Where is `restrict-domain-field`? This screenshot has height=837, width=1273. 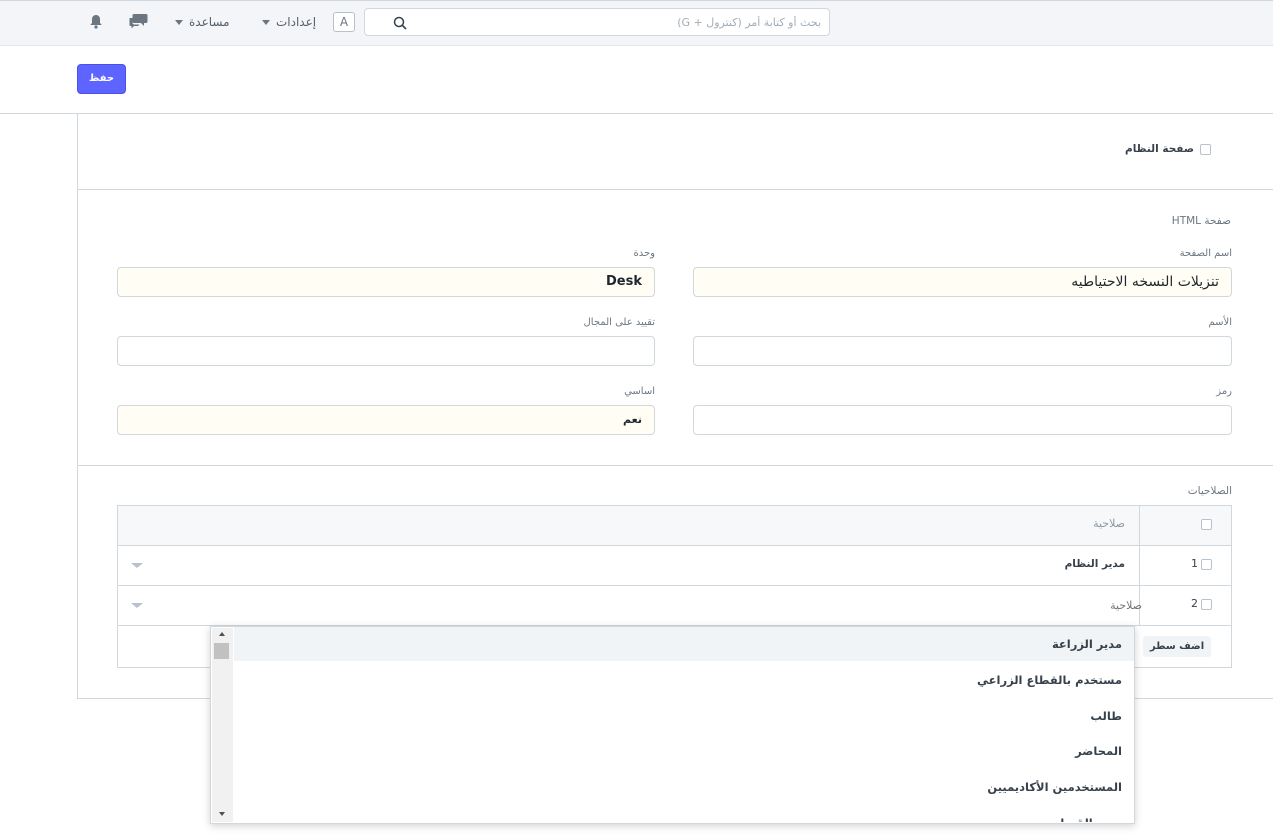 restrict-domain-field is located at coordinates (386, 351).